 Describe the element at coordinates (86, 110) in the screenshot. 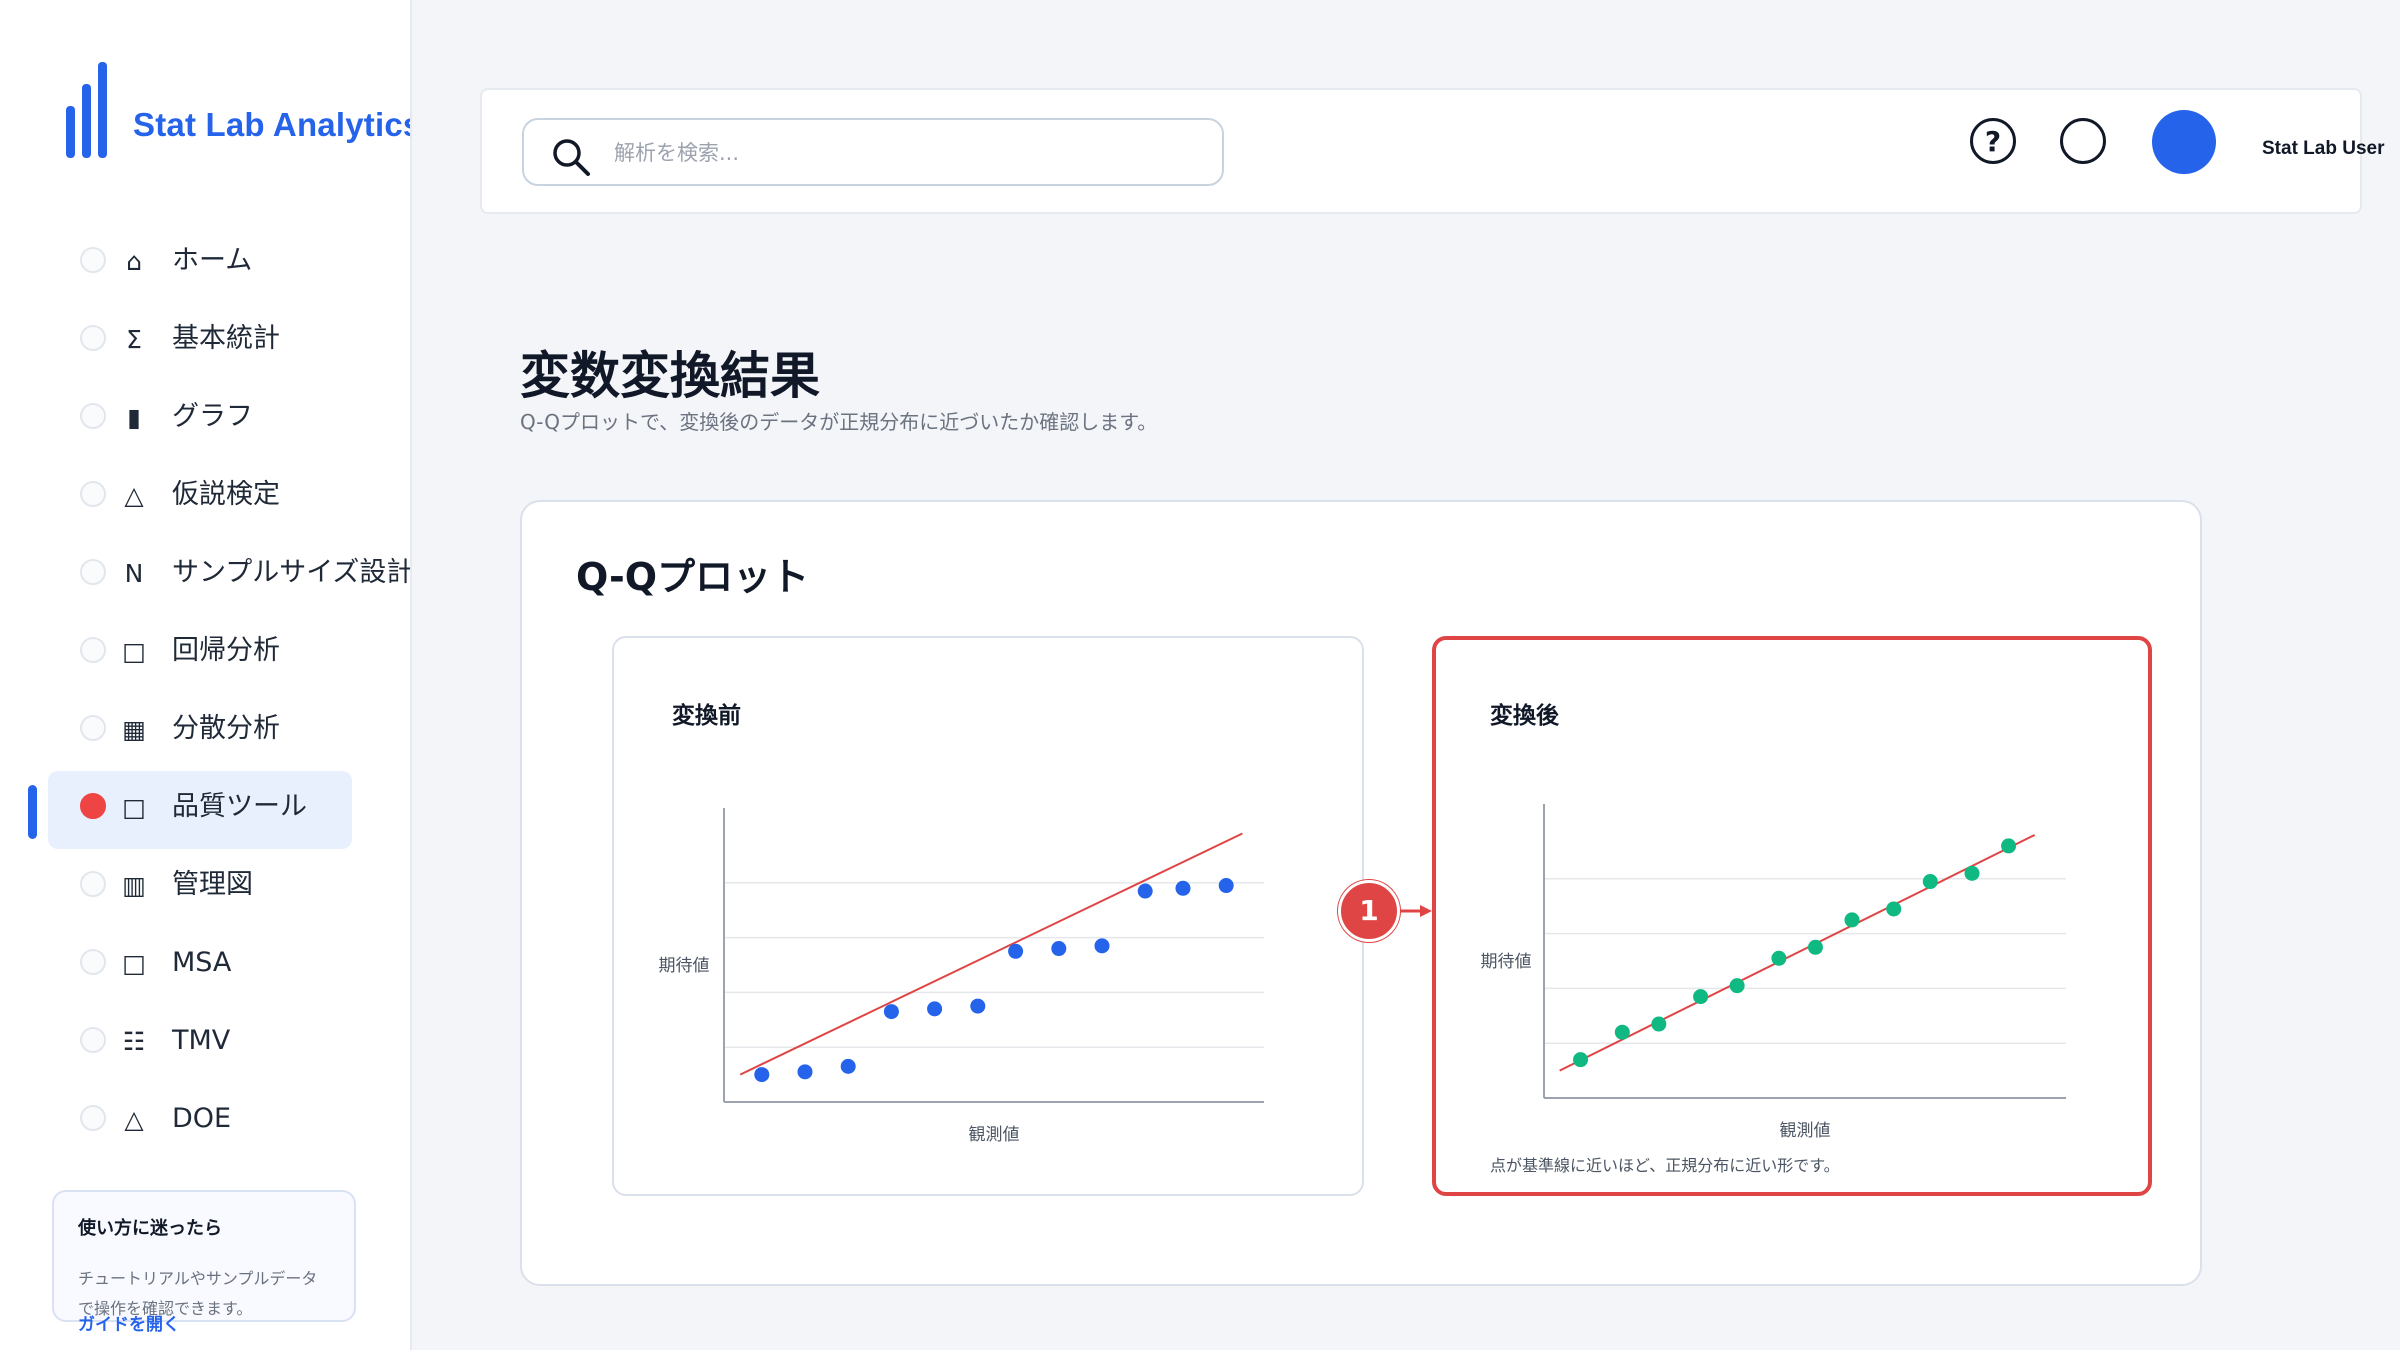

I see `bar-chart-logo-icon` at that location.